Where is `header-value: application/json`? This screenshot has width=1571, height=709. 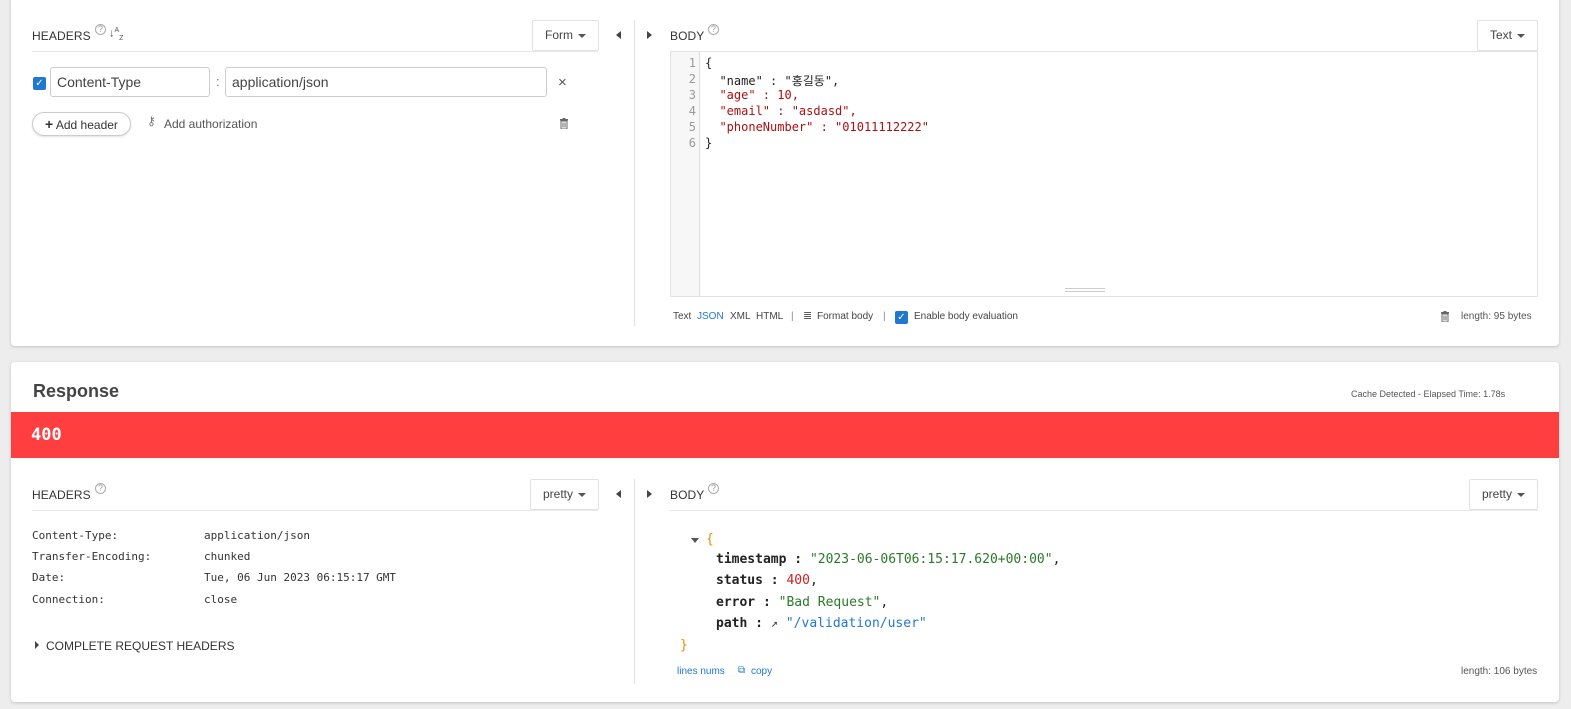 header-value: application/json is located at coordinates (257, 535).